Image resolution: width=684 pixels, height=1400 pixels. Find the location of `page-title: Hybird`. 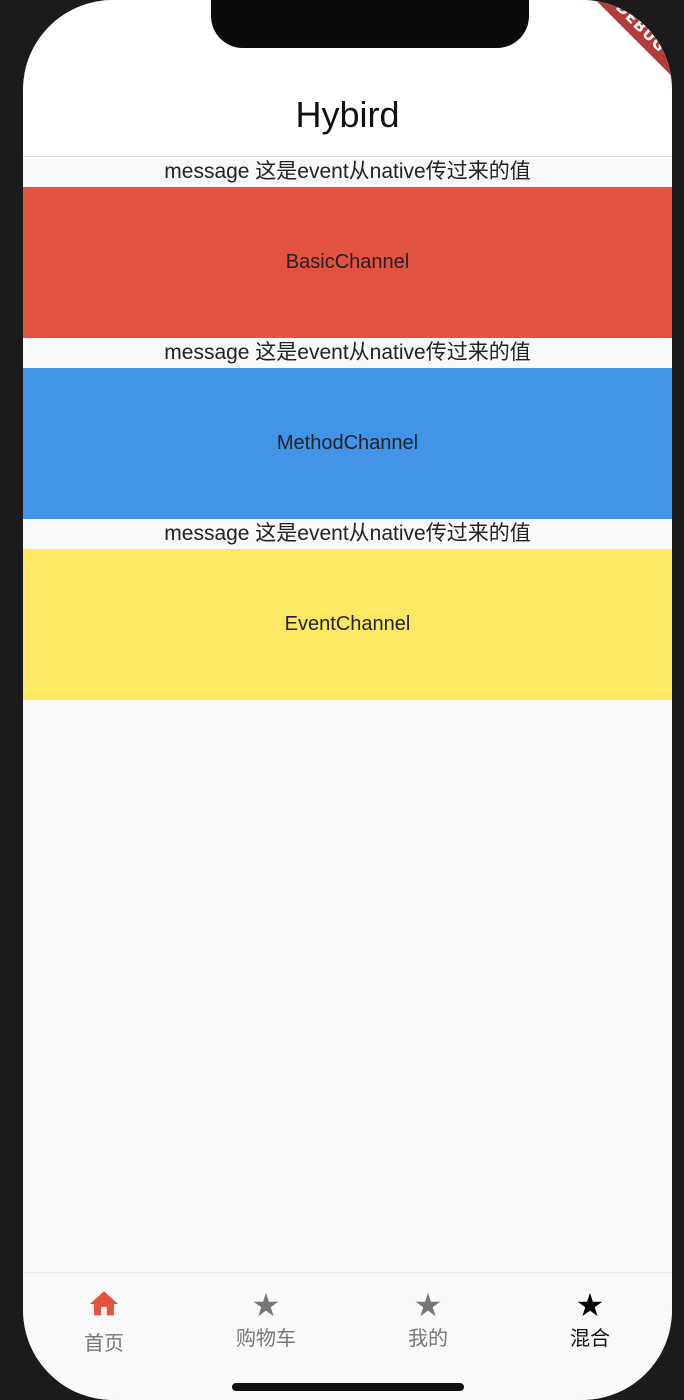

page-title: Hybird is located at coordinates (347, 114).